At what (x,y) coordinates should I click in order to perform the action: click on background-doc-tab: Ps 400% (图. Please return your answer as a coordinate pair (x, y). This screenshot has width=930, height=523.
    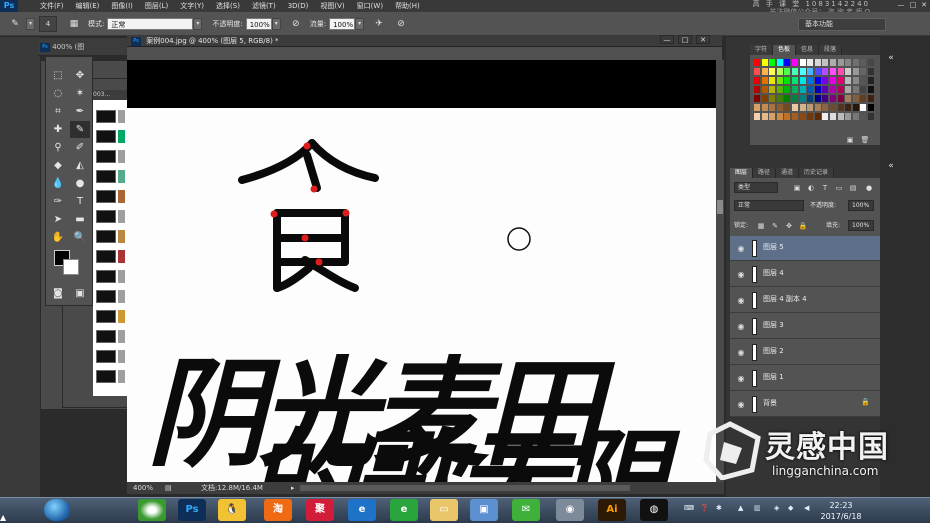
    Looking at the image, I should click on (83, 47).